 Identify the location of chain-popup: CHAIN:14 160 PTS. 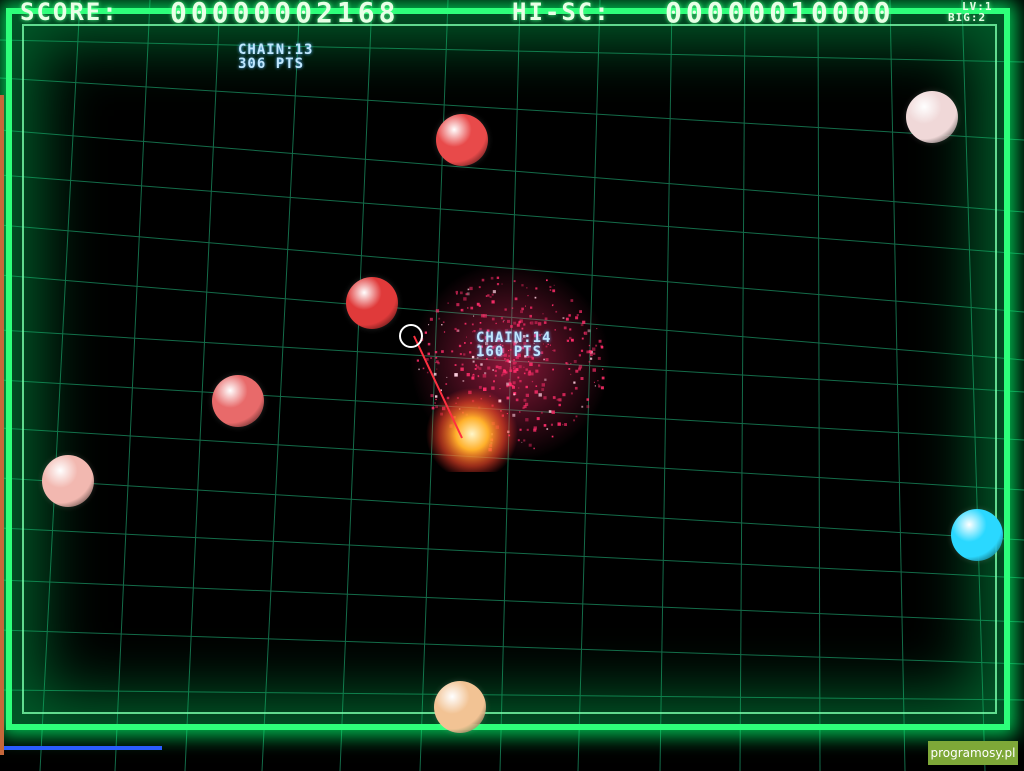
(513, 345).